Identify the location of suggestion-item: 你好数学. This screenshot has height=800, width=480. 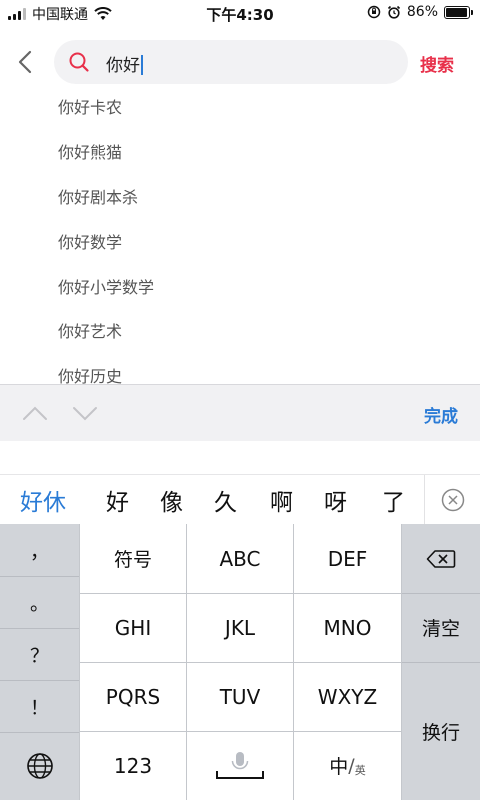
(240, 240).